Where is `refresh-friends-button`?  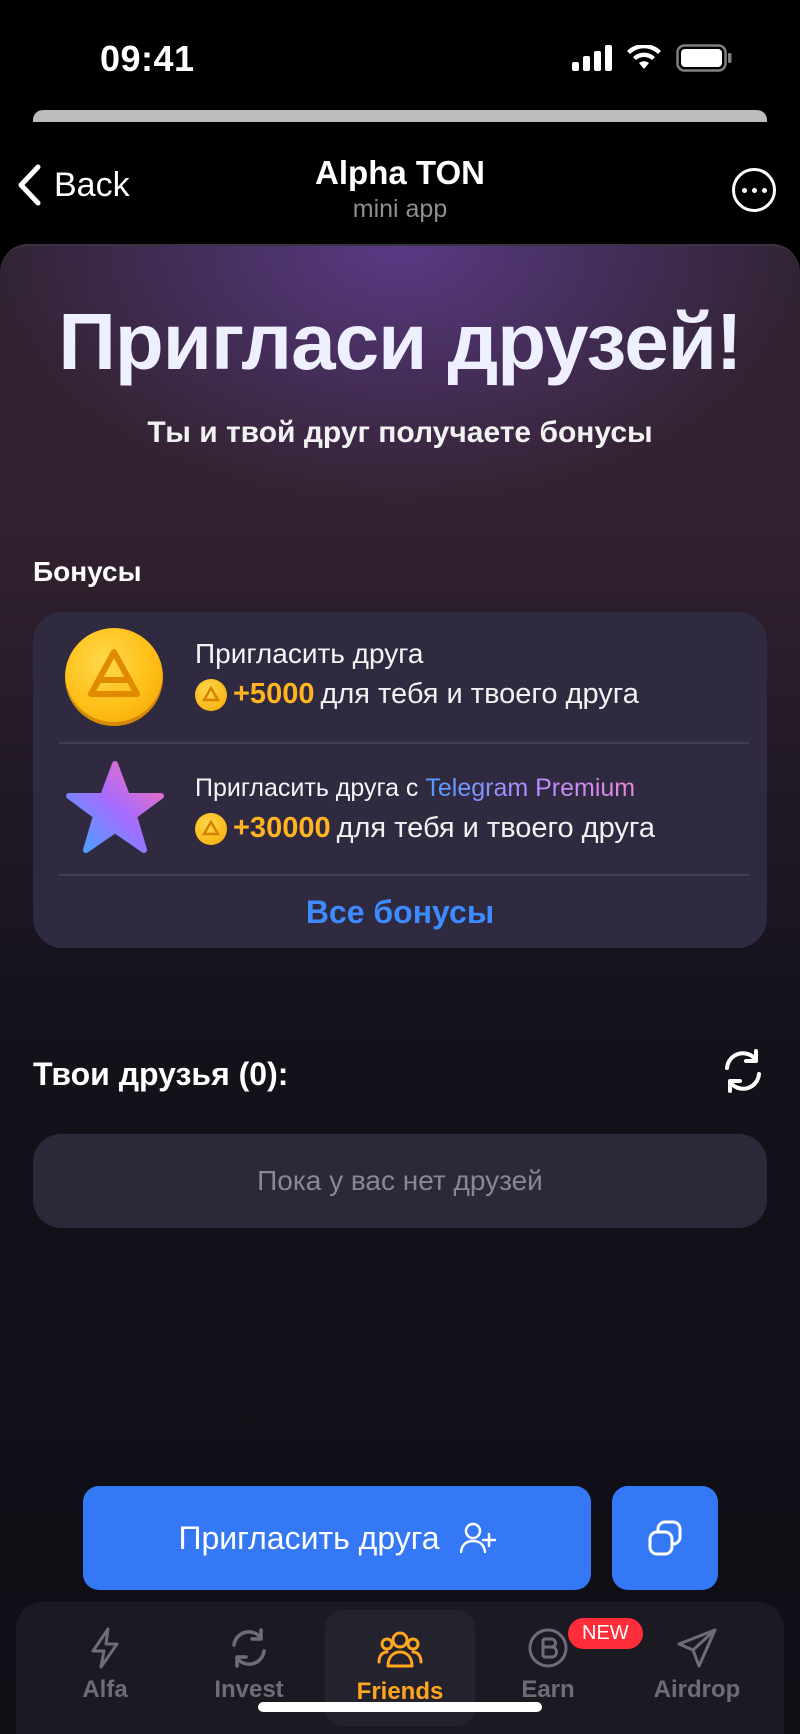 refresh-friends-button is located at coordinates (743, 1071).